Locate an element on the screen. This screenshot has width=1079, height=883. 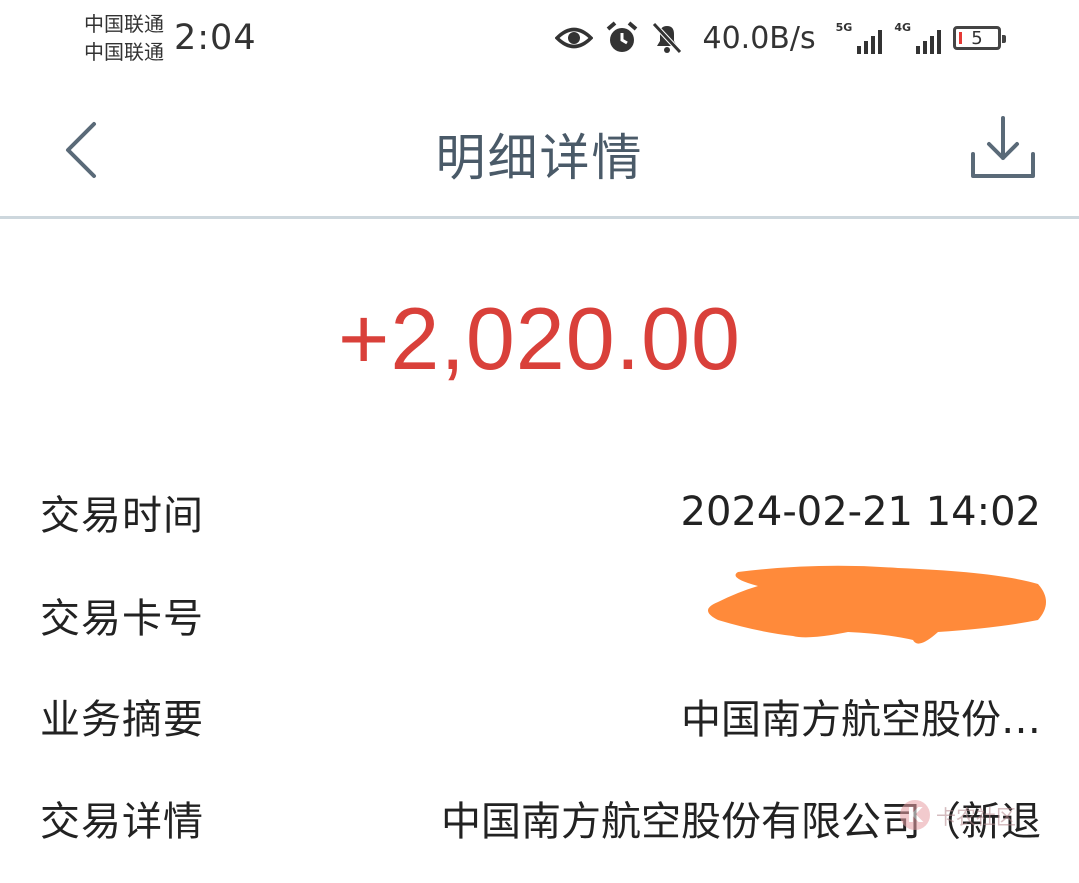
detail-label: 交易卡号 is located at coordinates (122, 619).